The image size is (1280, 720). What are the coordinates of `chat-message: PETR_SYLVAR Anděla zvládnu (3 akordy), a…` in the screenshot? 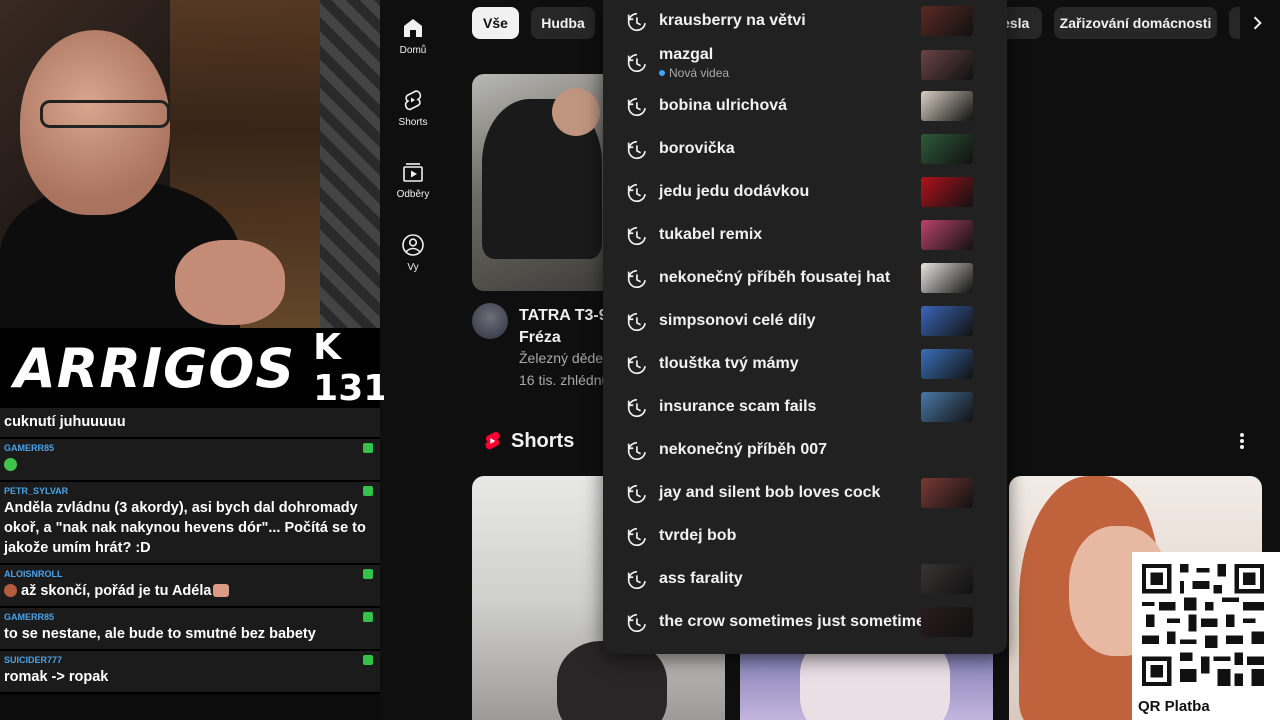 It's located at (190, 523).